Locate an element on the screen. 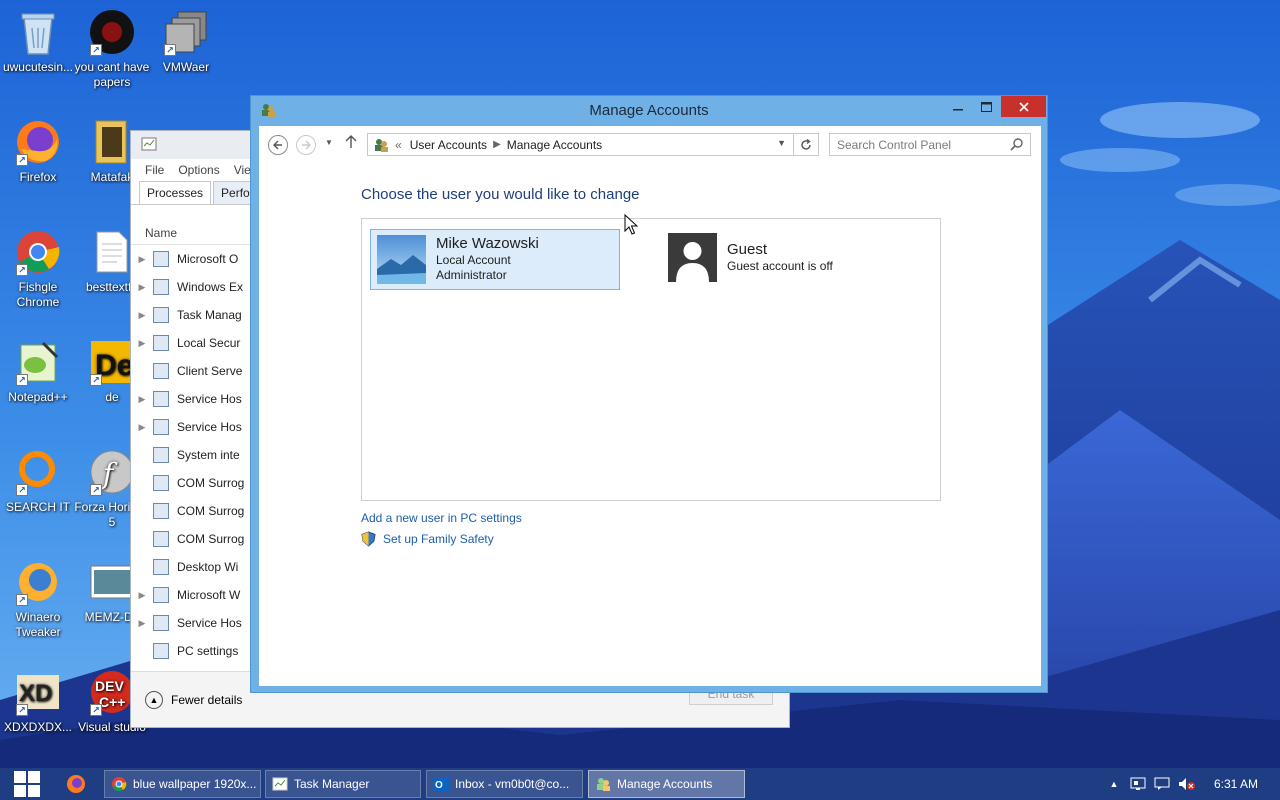 The height and width of the screenshot is (800, 1280). address-bar: « User Accounts ▶ Manage Accounts ▼ is located at coordinates (593, 144).